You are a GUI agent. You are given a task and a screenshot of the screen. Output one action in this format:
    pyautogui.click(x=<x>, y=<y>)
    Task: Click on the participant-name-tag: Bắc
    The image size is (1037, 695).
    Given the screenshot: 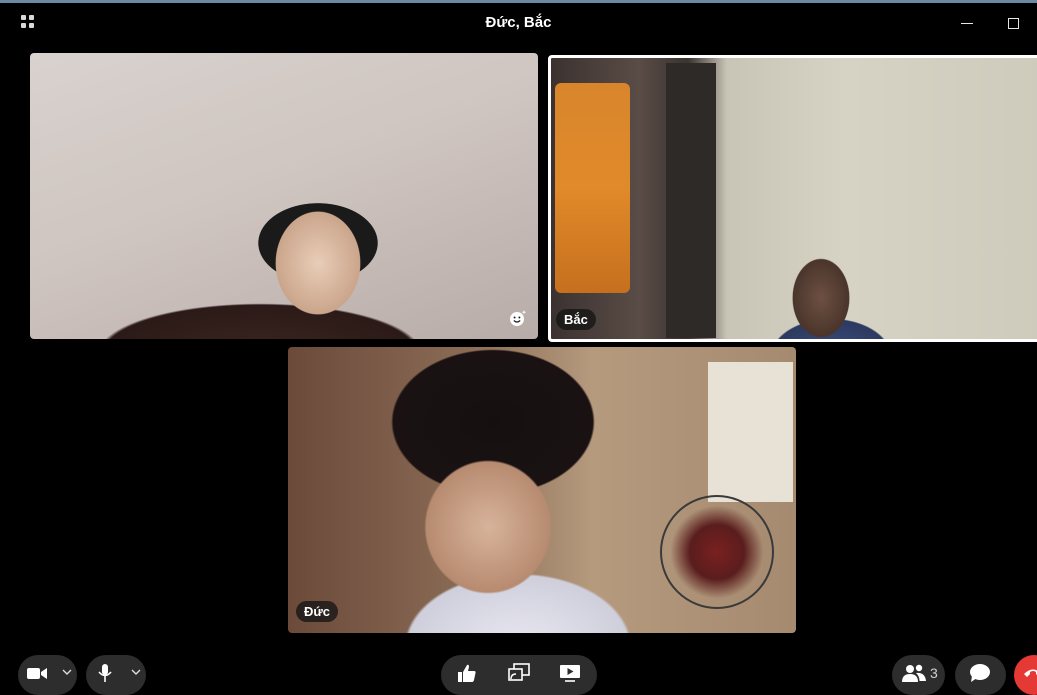 What is the action you would take?
    pyautogui.click(x=576, y=319)
    